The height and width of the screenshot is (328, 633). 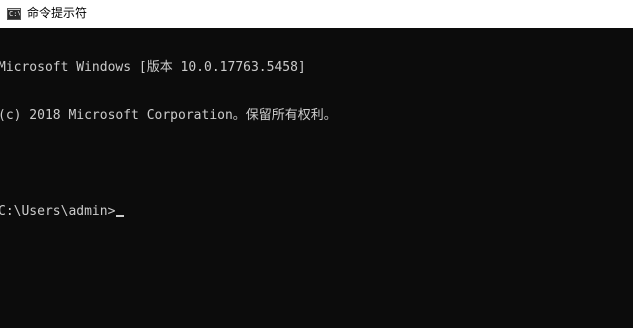 What do you see at coordinates (120, 216) in the screenshot?
I see `text-cursor` at bounding box center [120, 216].